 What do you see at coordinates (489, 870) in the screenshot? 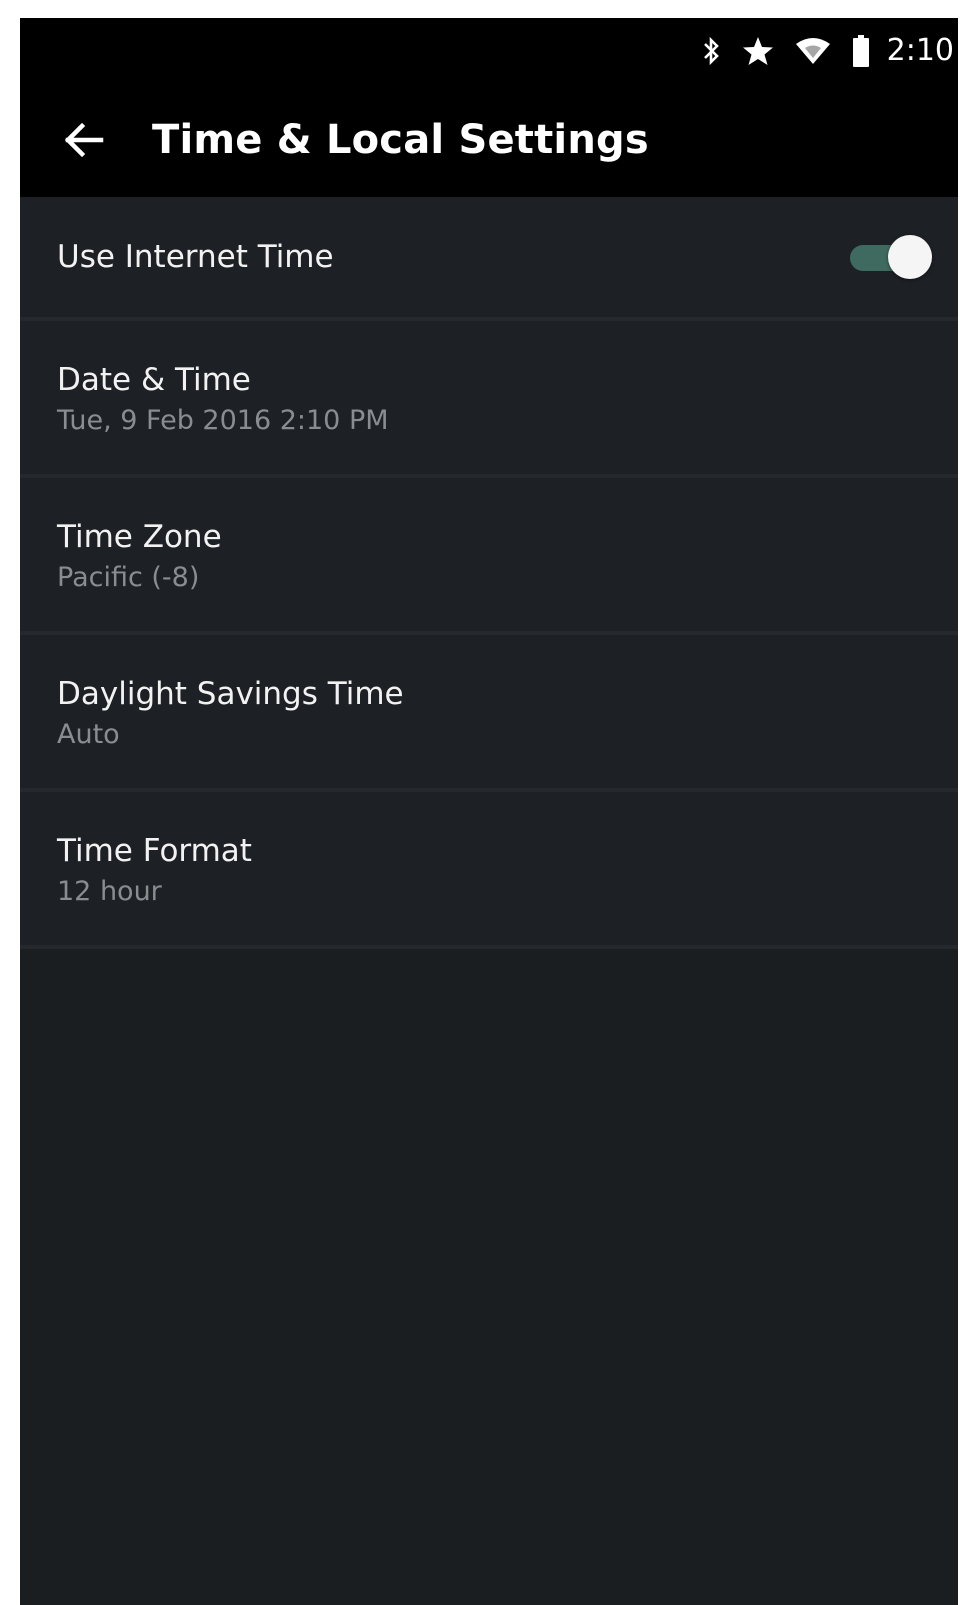
I see `time-format-row: Time Format 12 hour` at bounding box center [489, 870].